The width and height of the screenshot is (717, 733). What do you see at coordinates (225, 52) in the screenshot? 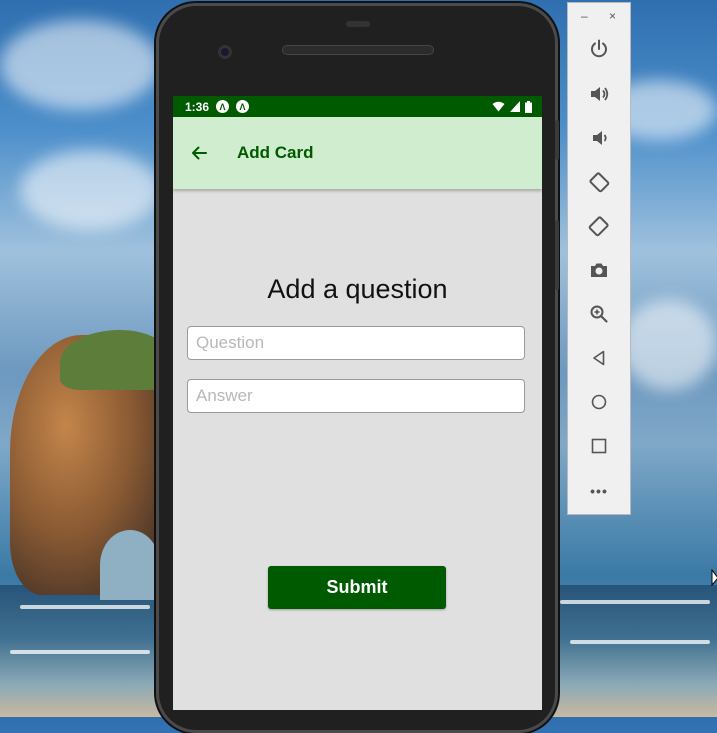
I see `front-camera` at bounding box center [225, 52].